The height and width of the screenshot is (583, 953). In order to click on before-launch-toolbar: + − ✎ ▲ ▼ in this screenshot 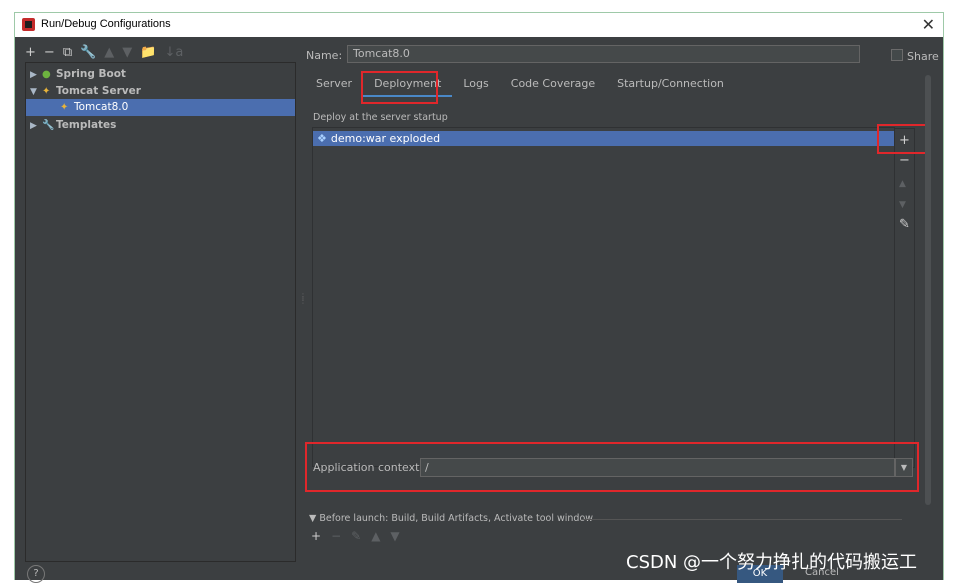, I will do `click(355, 536)`.